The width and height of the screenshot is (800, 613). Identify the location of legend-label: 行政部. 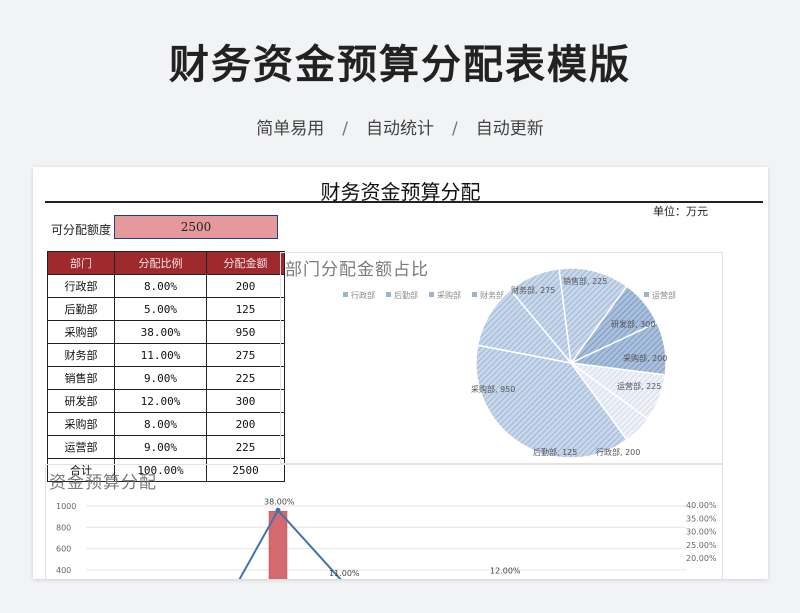
(363, 295).